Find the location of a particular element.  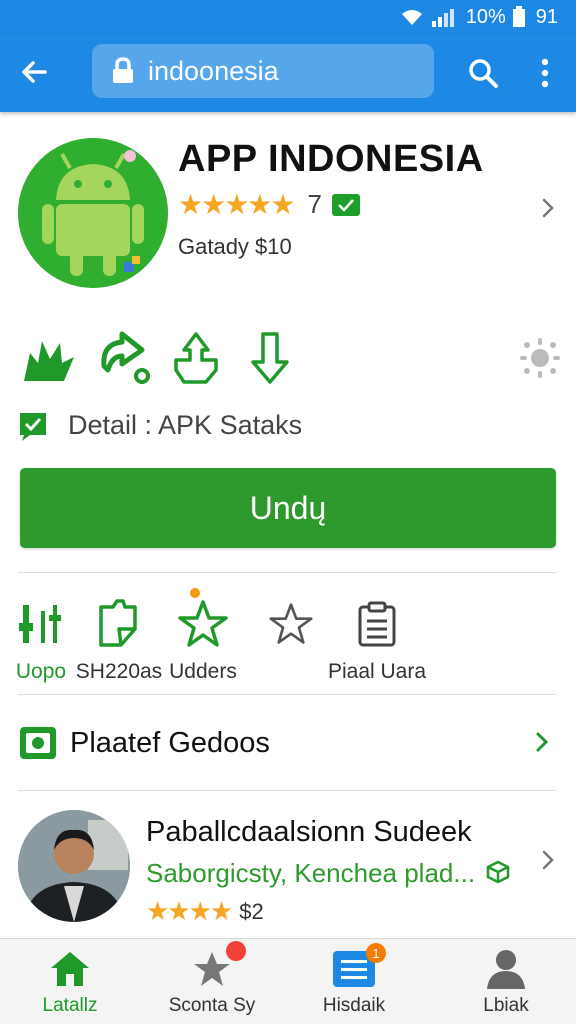

download-button: Undų is located at coordinates (288, 508).